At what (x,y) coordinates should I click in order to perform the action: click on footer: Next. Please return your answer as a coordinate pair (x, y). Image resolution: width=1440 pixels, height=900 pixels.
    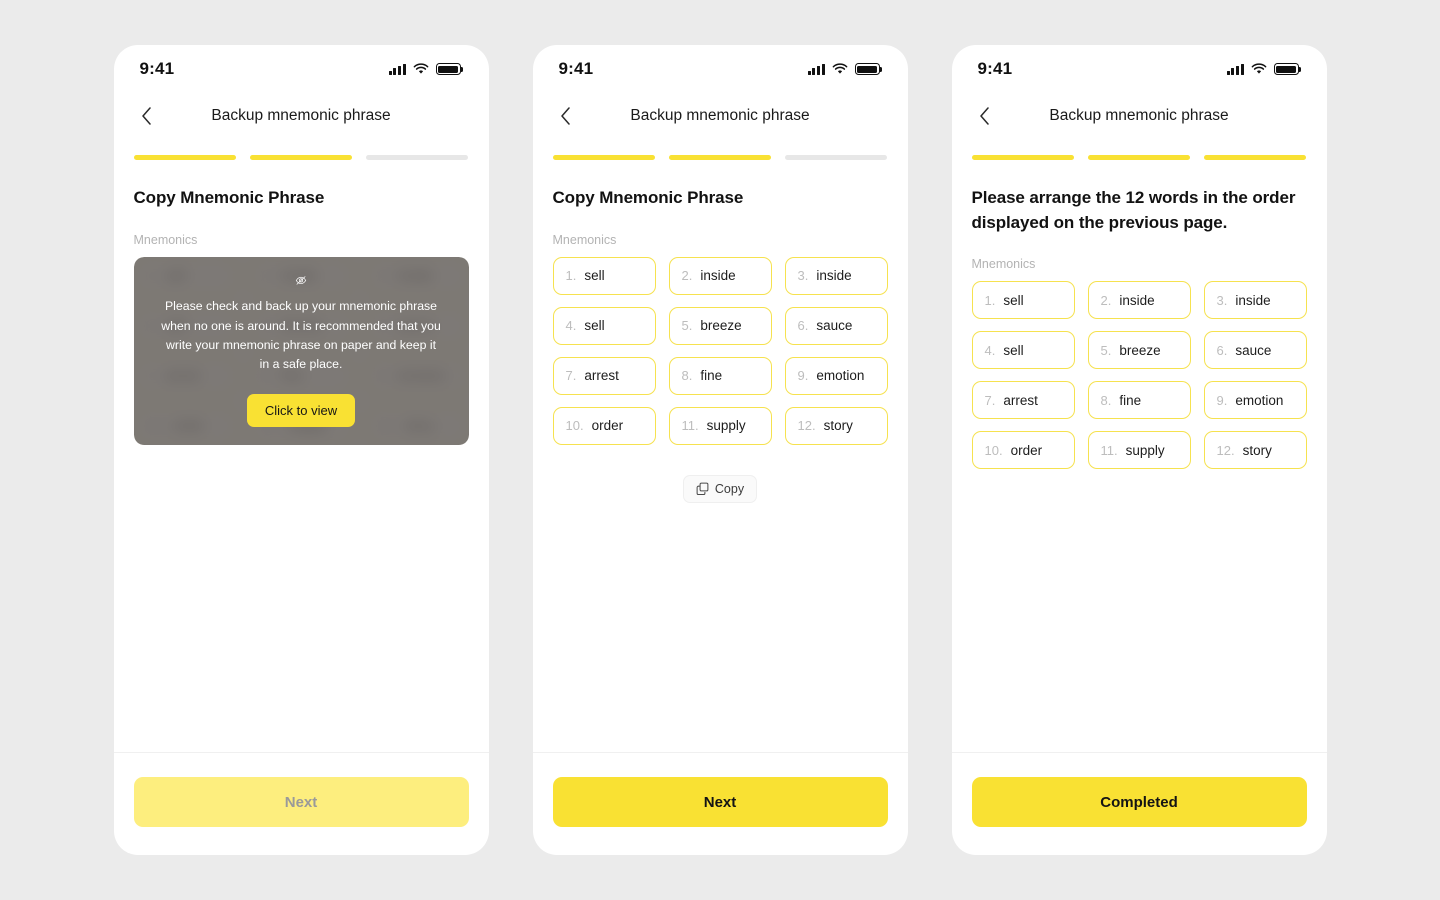
    Looking at the image, I should click on (301, 803).